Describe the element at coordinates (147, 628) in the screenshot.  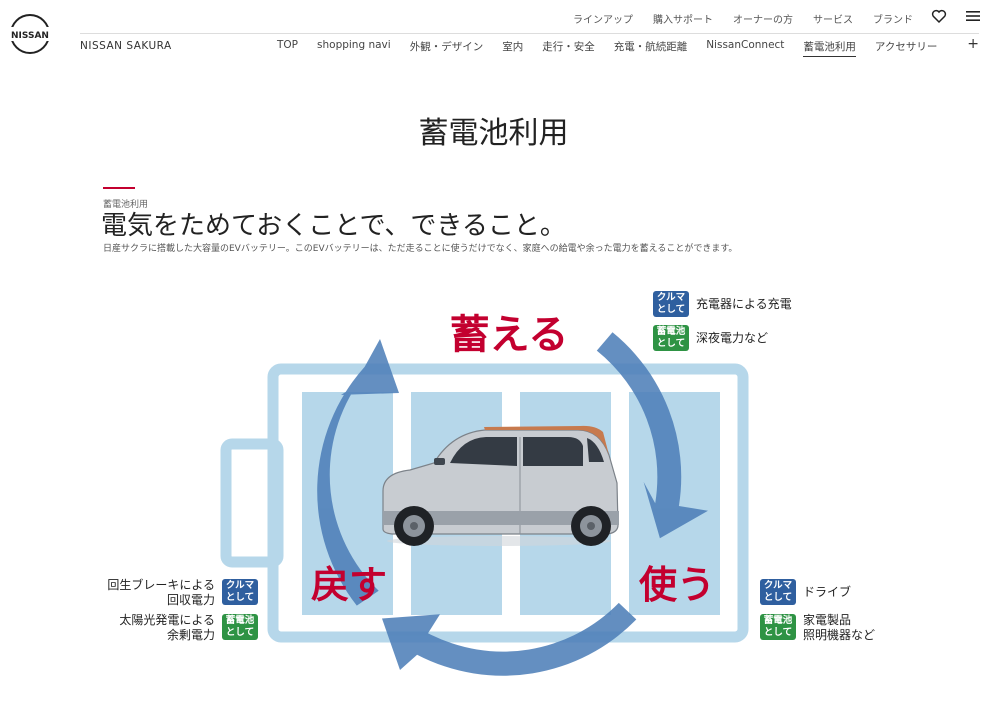
I see `return-battery-text: 太陽光発電による 余剰電力` at that location.